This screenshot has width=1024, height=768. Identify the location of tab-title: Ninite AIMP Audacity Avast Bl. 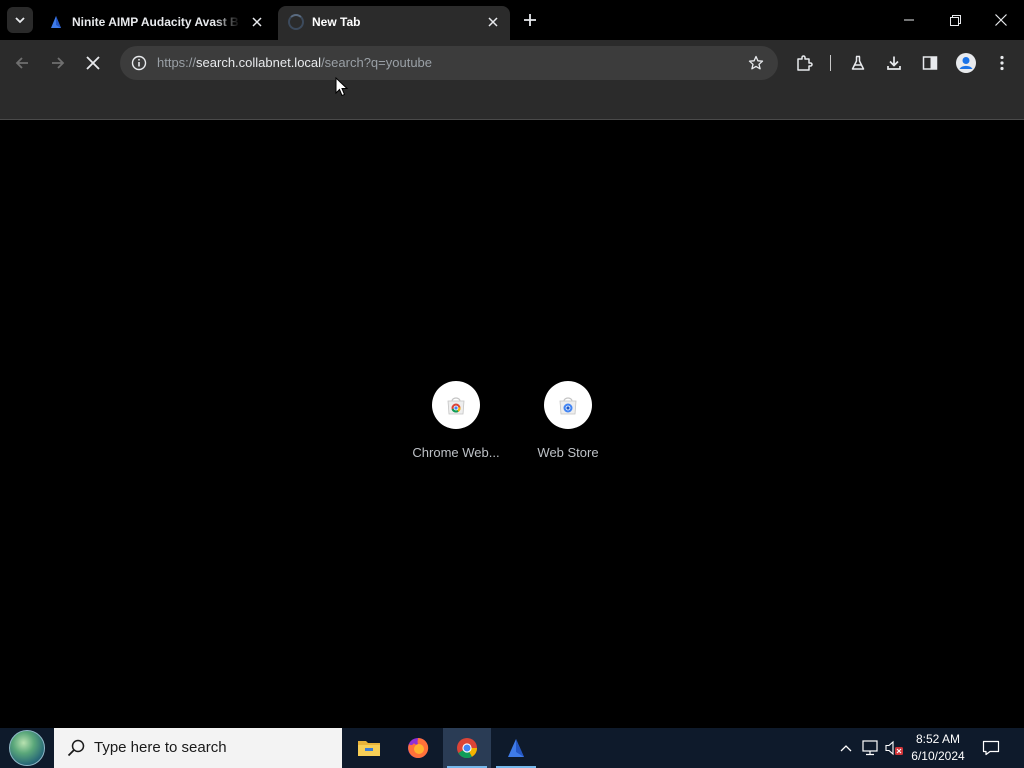
(156, 22).